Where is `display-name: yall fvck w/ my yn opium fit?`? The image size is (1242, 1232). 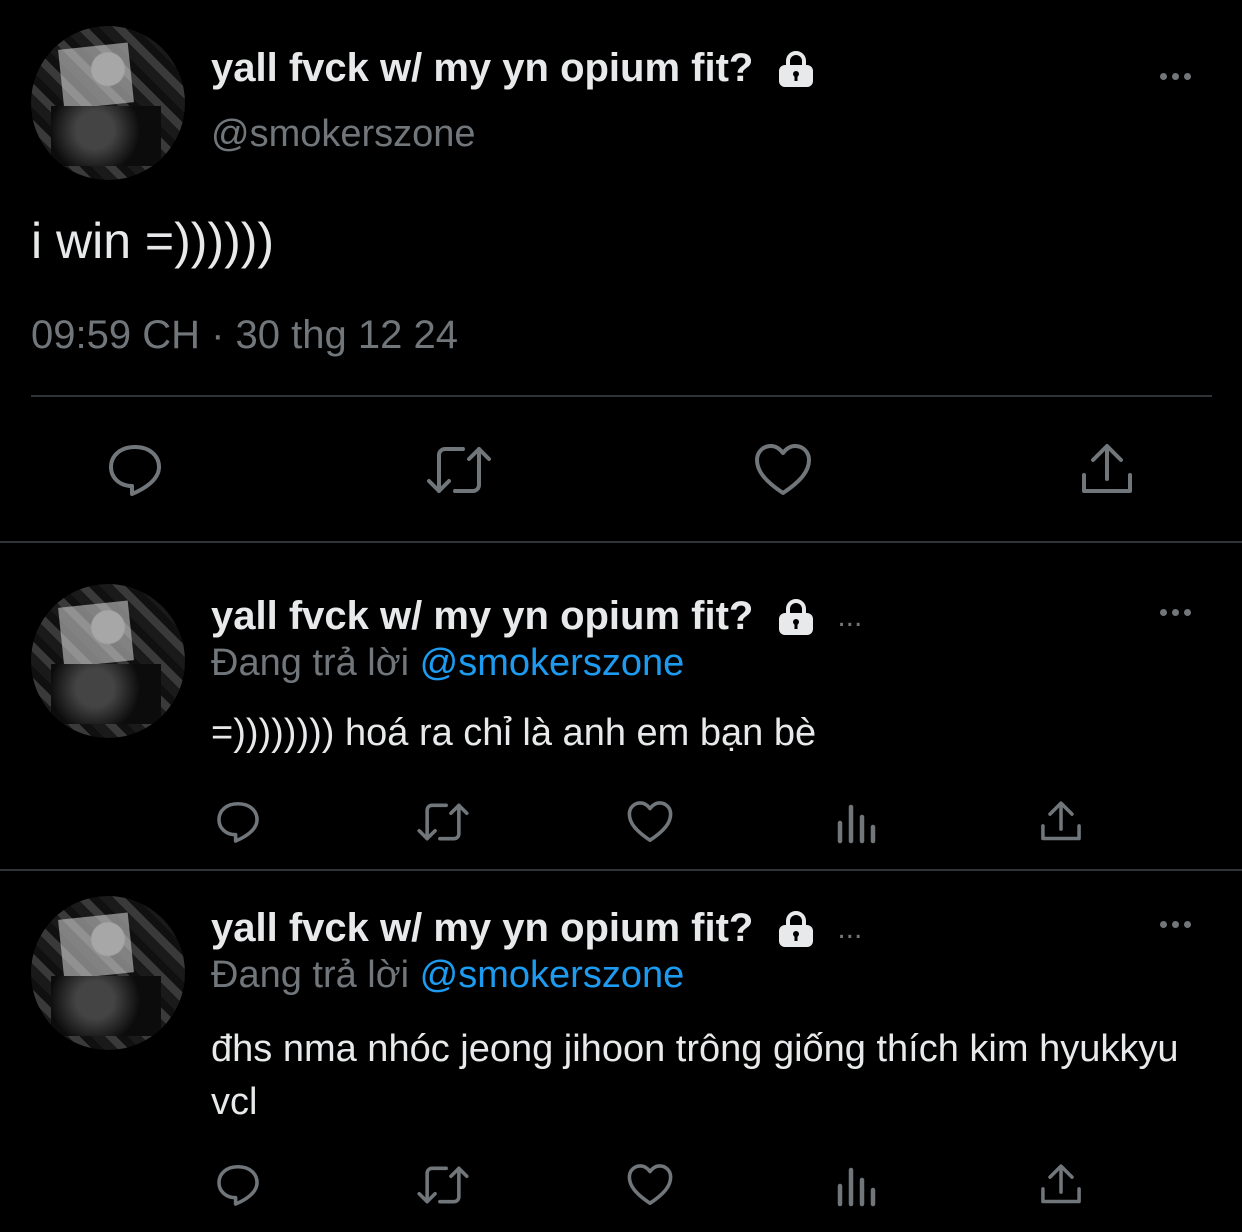
display-name: yall fvck w/ my yn opium fit? is located at coordinates (514, 68).